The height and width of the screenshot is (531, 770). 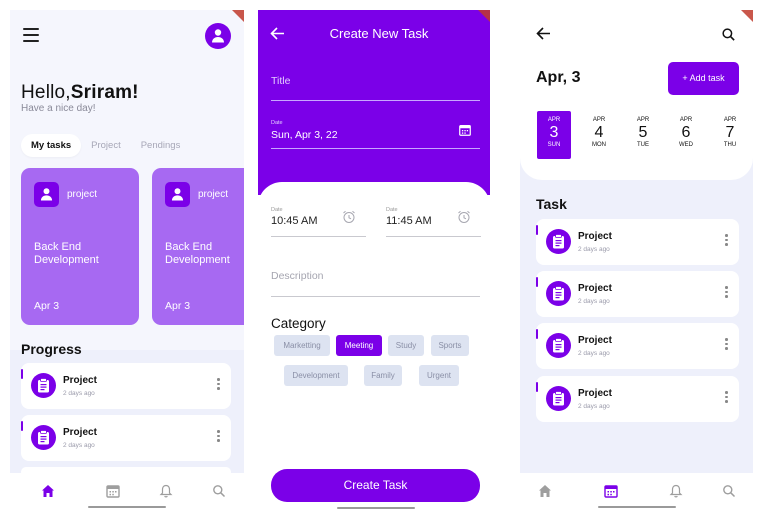 What do you see at coordinates (379, 33) in the screenshot?
I see `page-title: Create New Task` at bounding box center [379, 33].